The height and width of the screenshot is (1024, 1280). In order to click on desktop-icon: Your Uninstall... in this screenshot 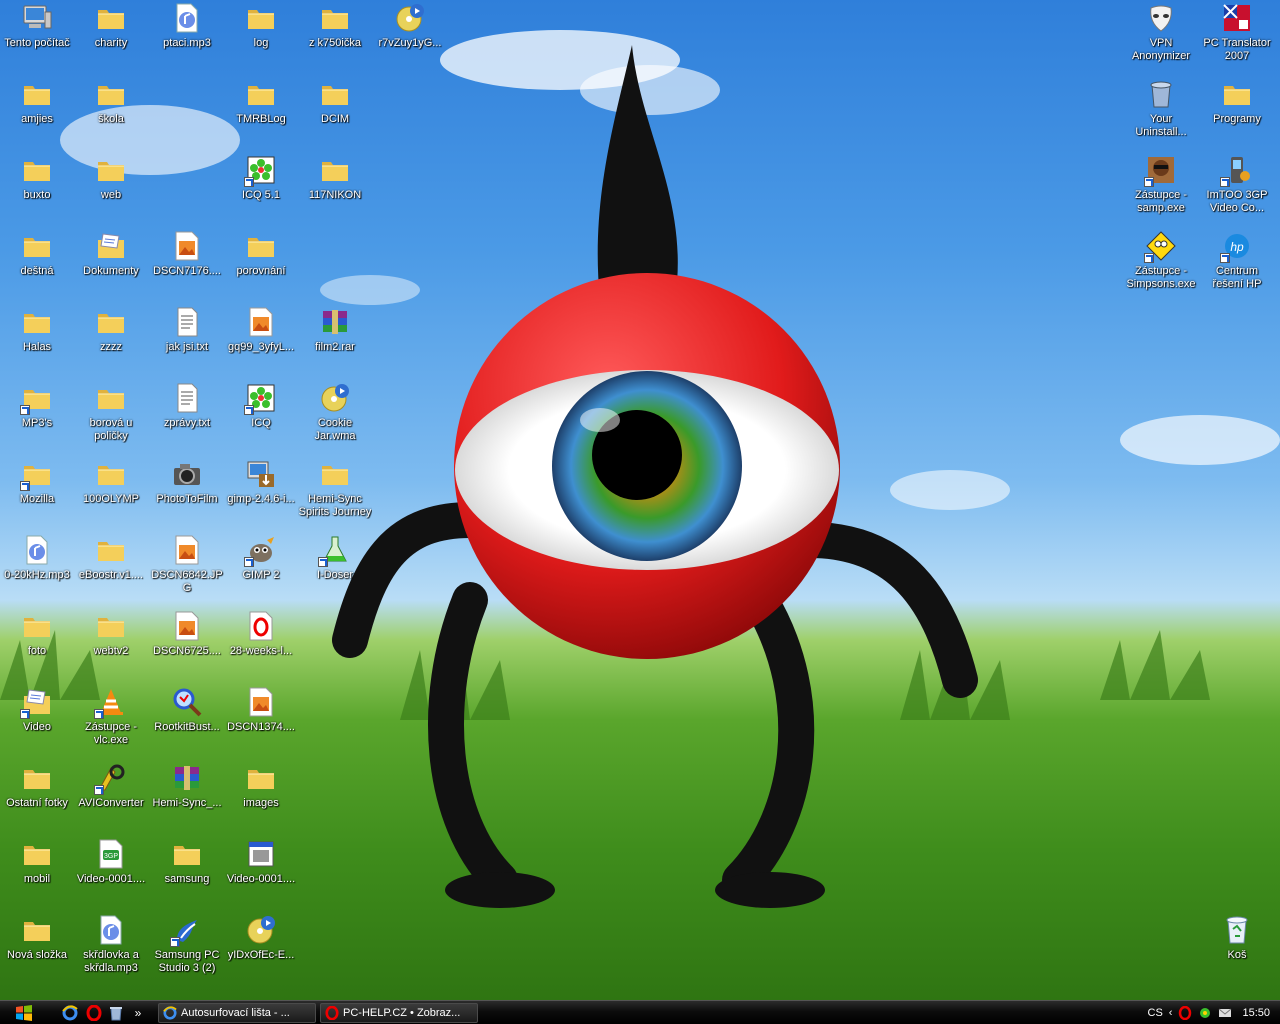, I will do `click(1161, 114)`.